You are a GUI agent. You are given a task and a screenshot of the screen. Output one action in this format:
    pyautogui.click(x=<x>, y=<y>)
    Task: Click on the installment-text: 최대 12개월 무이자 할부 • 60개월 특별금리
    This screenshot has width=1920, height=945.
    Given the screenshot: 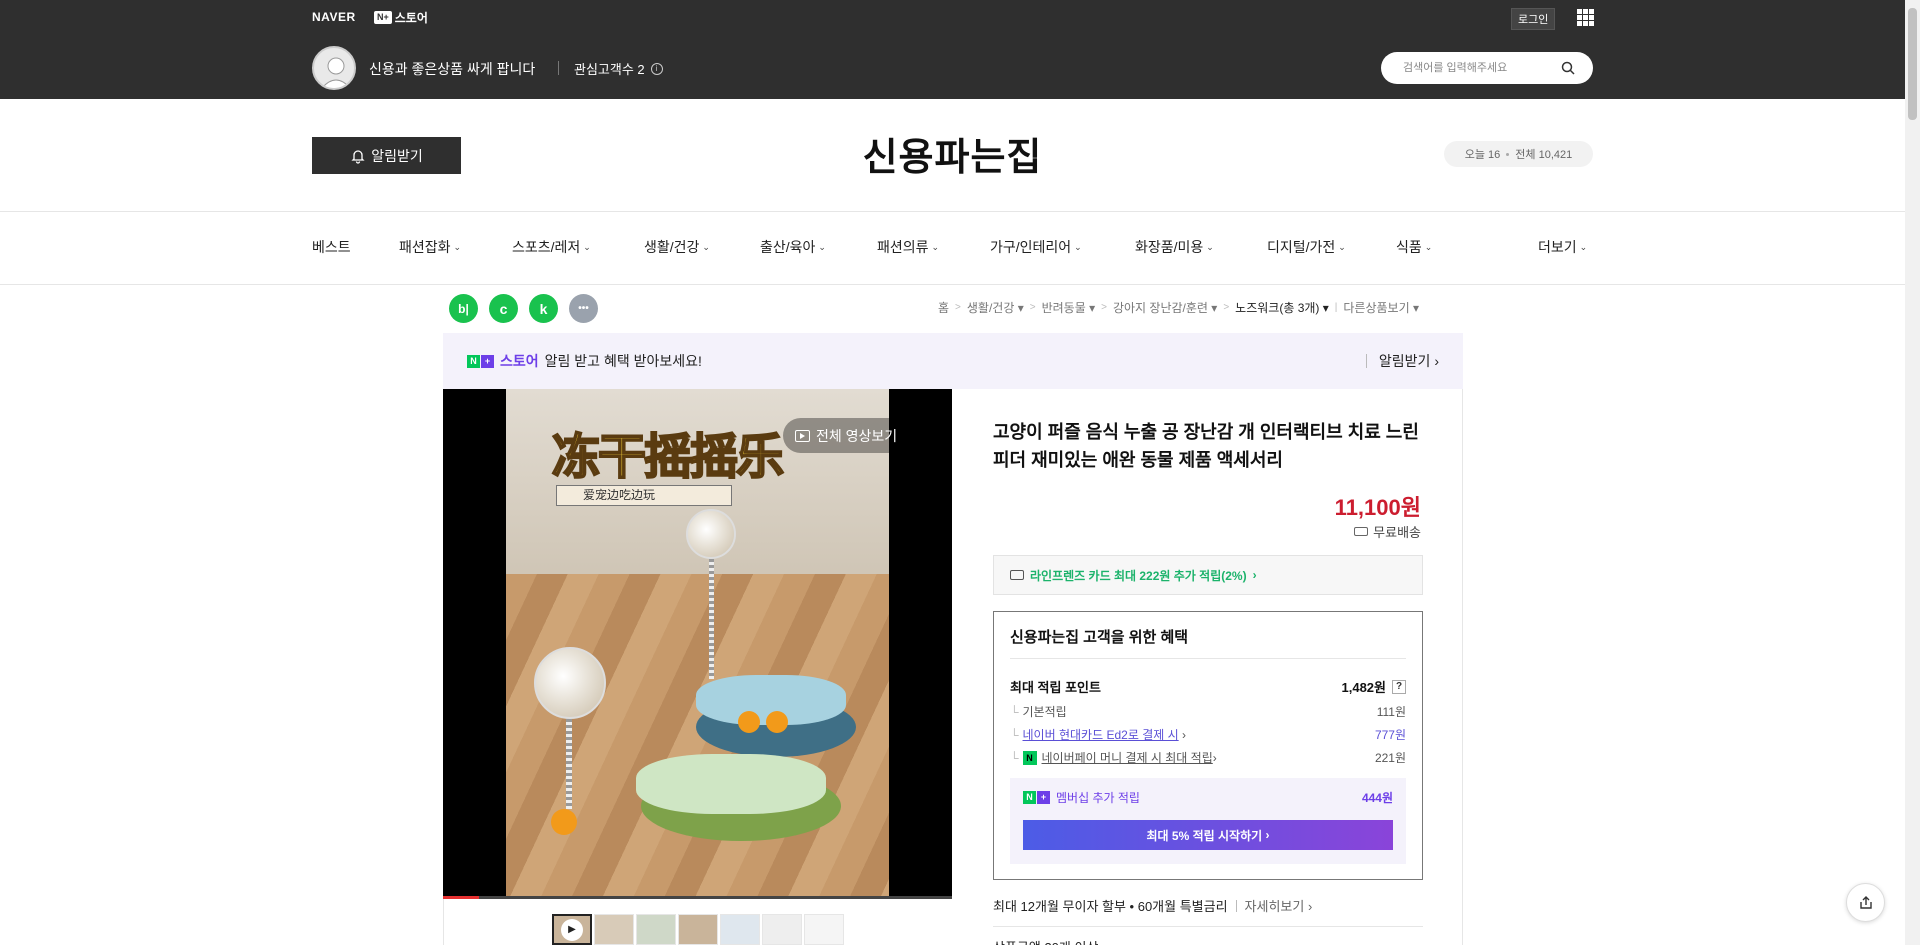 What is the action you would take?
    pyautogui.click(x=1110, y=906)
    